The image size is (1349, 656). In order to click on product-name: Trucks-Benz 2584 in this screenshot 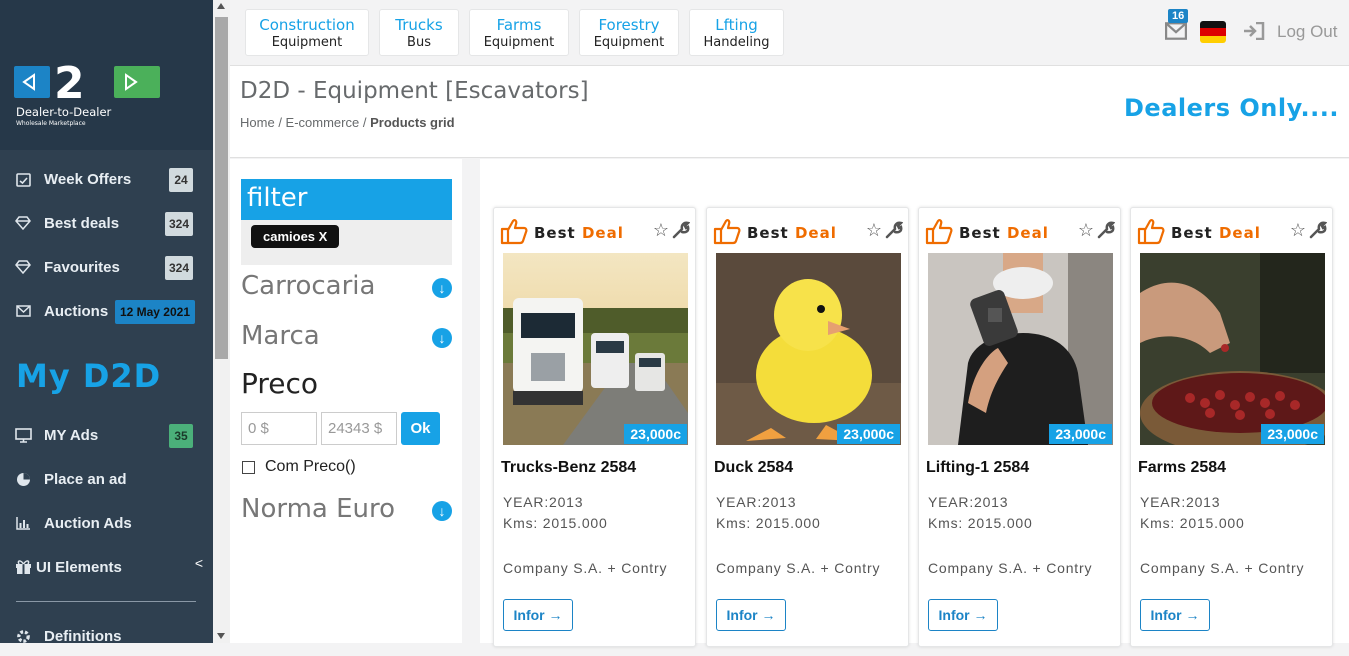, I will do `click(568, 468)`.